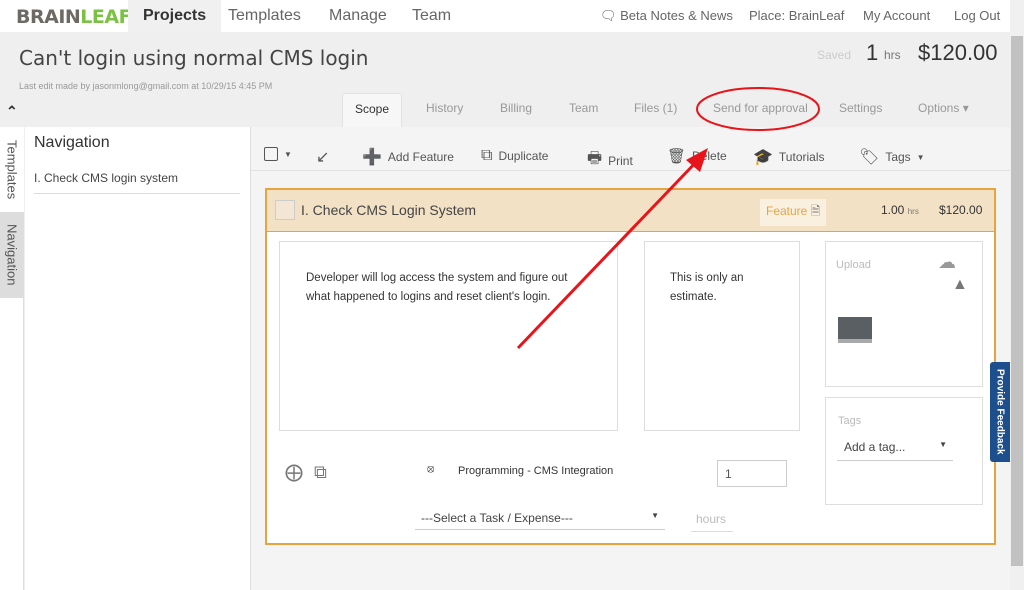 The width and height of the screenshot is (1024, 590). What do you see at coordinates (609, 253) in the screenshot?
I see `annotation-arrow` at bounding box center [609, 253].